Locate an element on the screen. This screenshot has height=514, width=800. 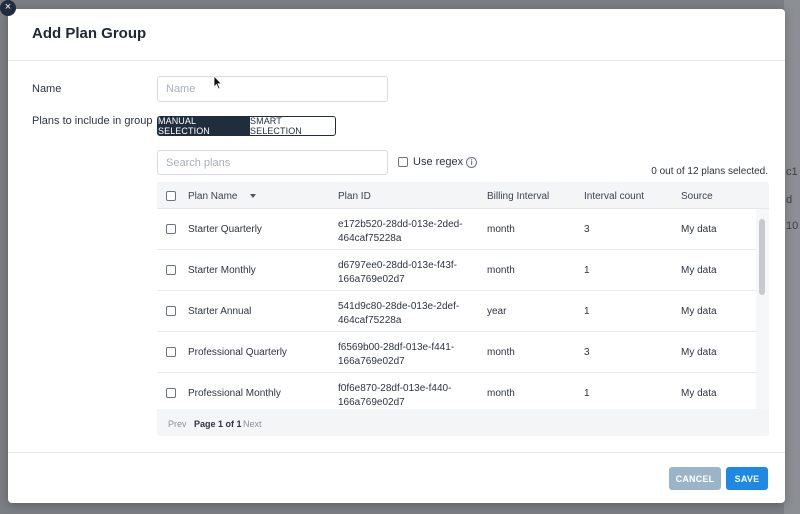
close-icon: × is located at coordinates (8, 8).